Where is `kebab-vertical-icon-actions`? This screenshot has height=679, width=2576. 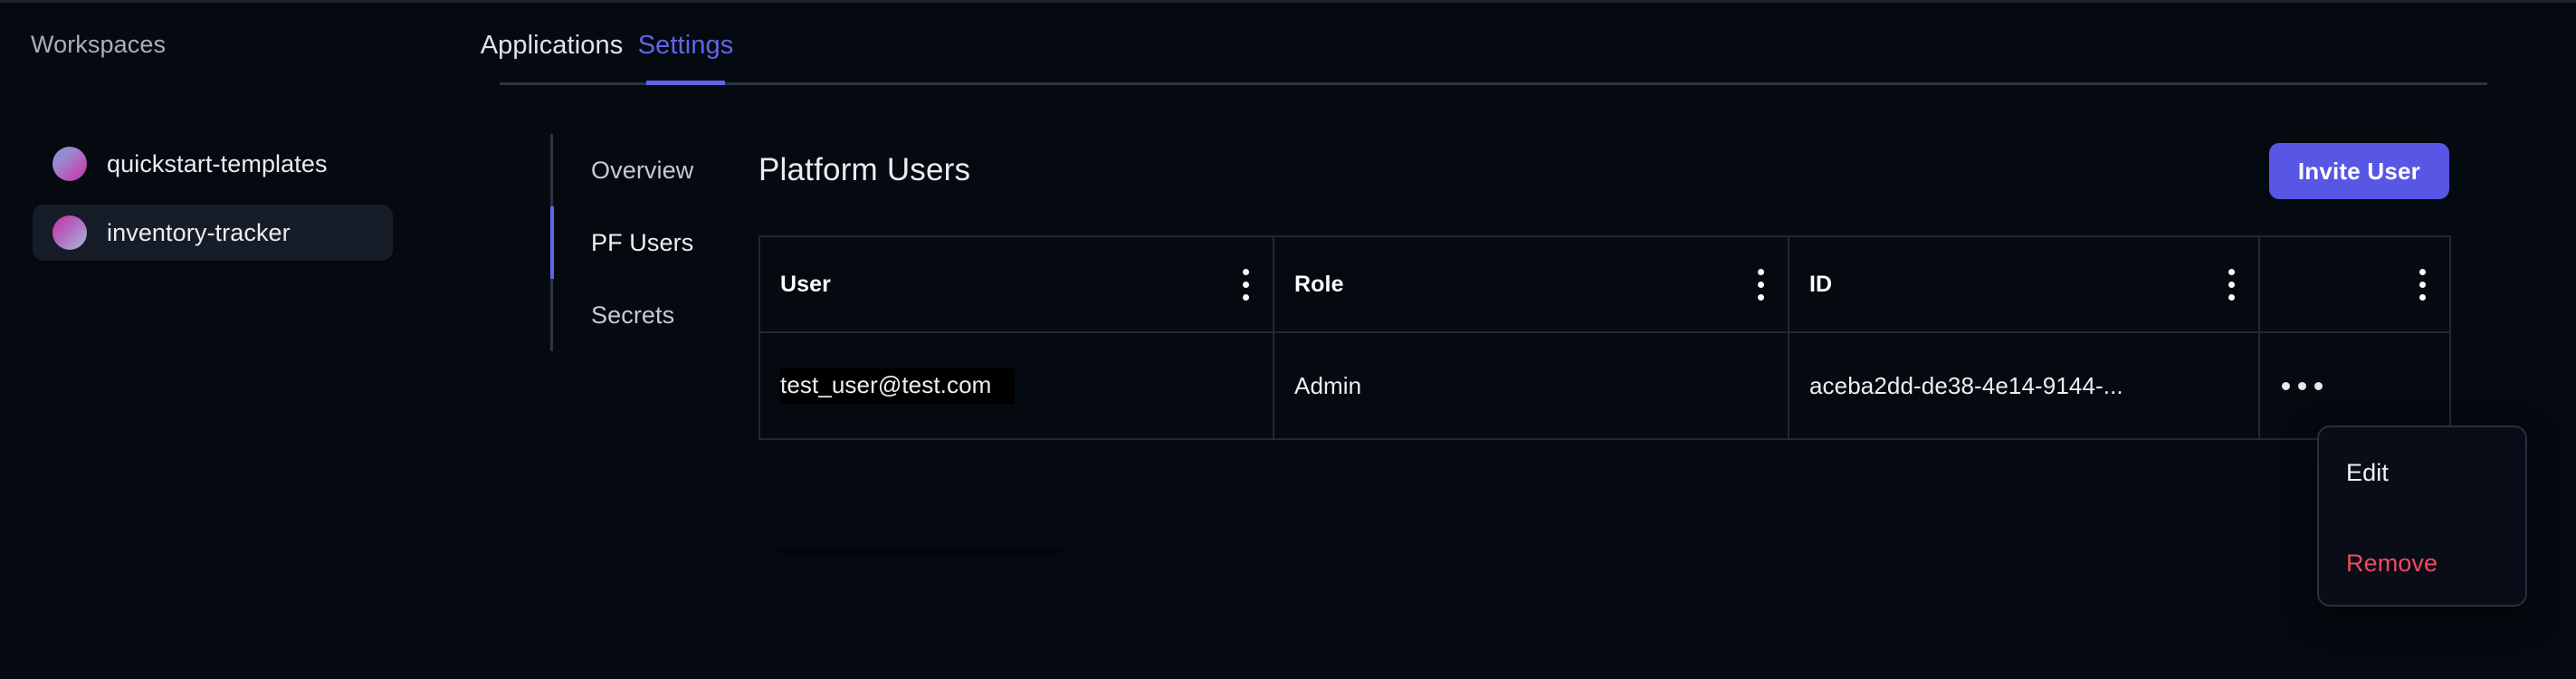
kebab-vertical-icon-actions is located at coordinates (2423, 284).